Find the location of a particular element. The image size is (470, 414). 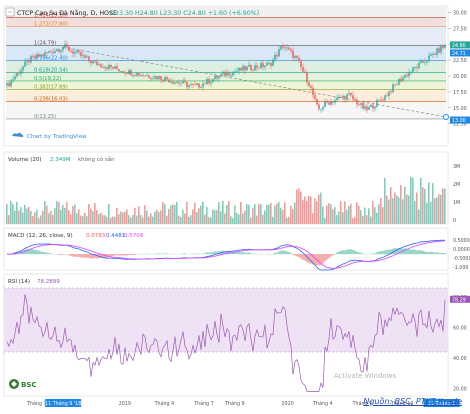

fib-zone is located at coordinates (226, 67).